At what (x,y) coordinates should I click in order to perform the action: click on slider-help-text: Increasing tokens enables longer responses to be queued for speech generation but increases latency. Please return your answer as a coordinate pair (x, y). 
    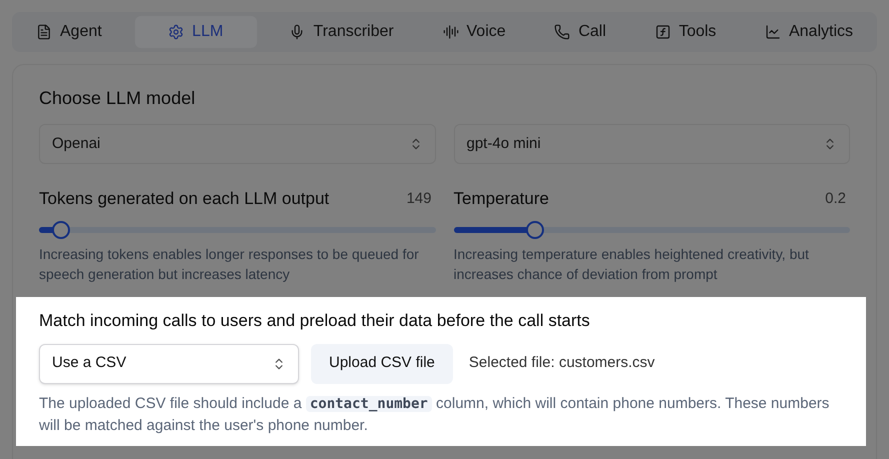
    Looking at the image, I should click on (229, 264).